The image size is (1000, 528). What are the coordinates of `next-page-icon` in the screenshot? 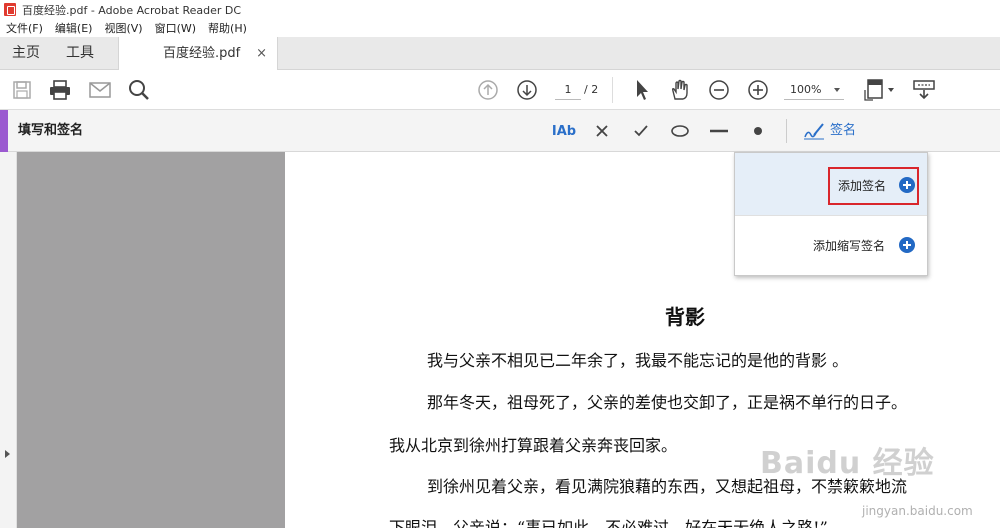 It's located at (527, 90).